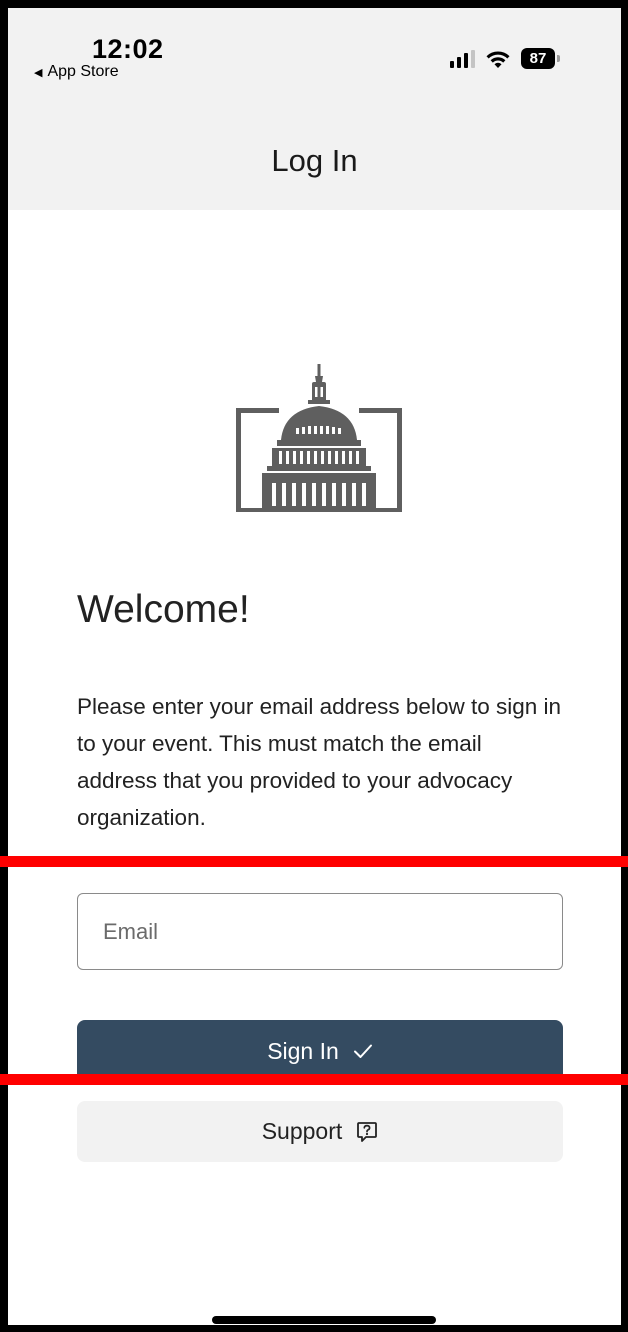  Describe the element at coordinates (314, 861) in the screenshot. I see `annotation-line-top` at that location.